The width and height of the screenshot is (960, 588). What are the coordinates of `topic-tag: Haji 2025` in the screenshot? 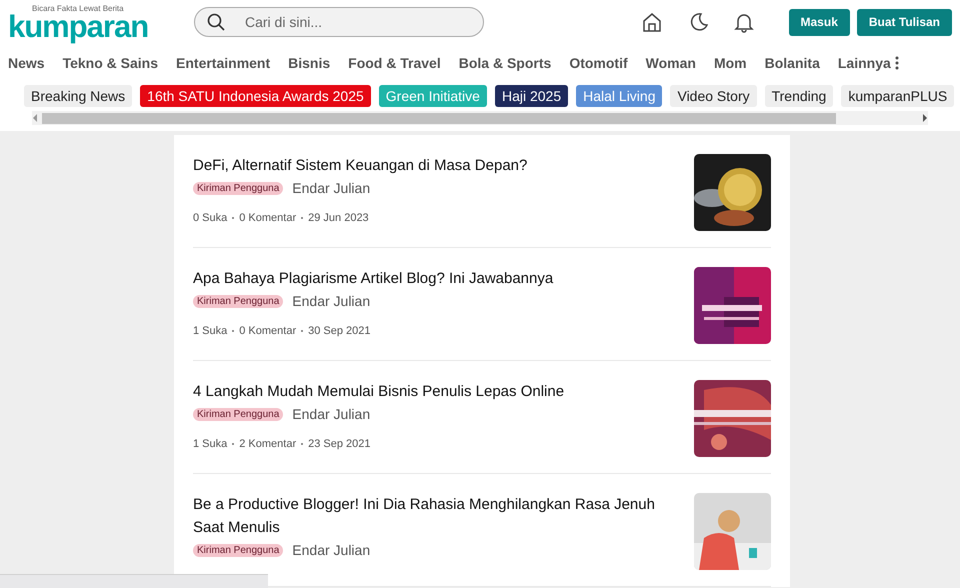 It's located at (531, 96).